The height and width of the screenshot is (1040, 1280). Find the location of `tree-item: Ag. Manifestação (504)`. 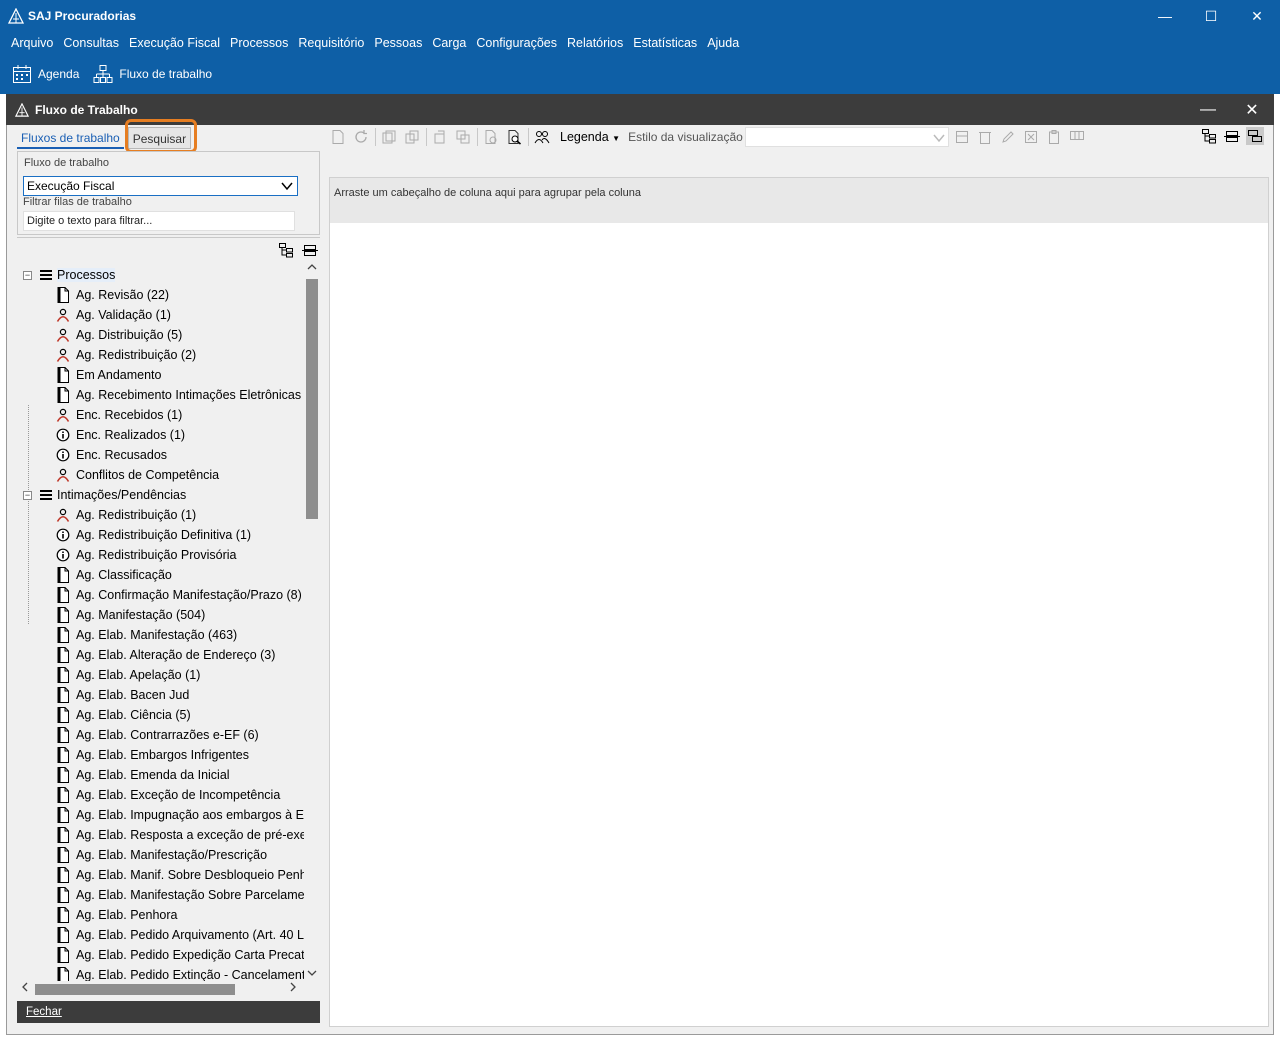

tree-item: Ag. Manifestação (504) is located at coordinates (160, 615).